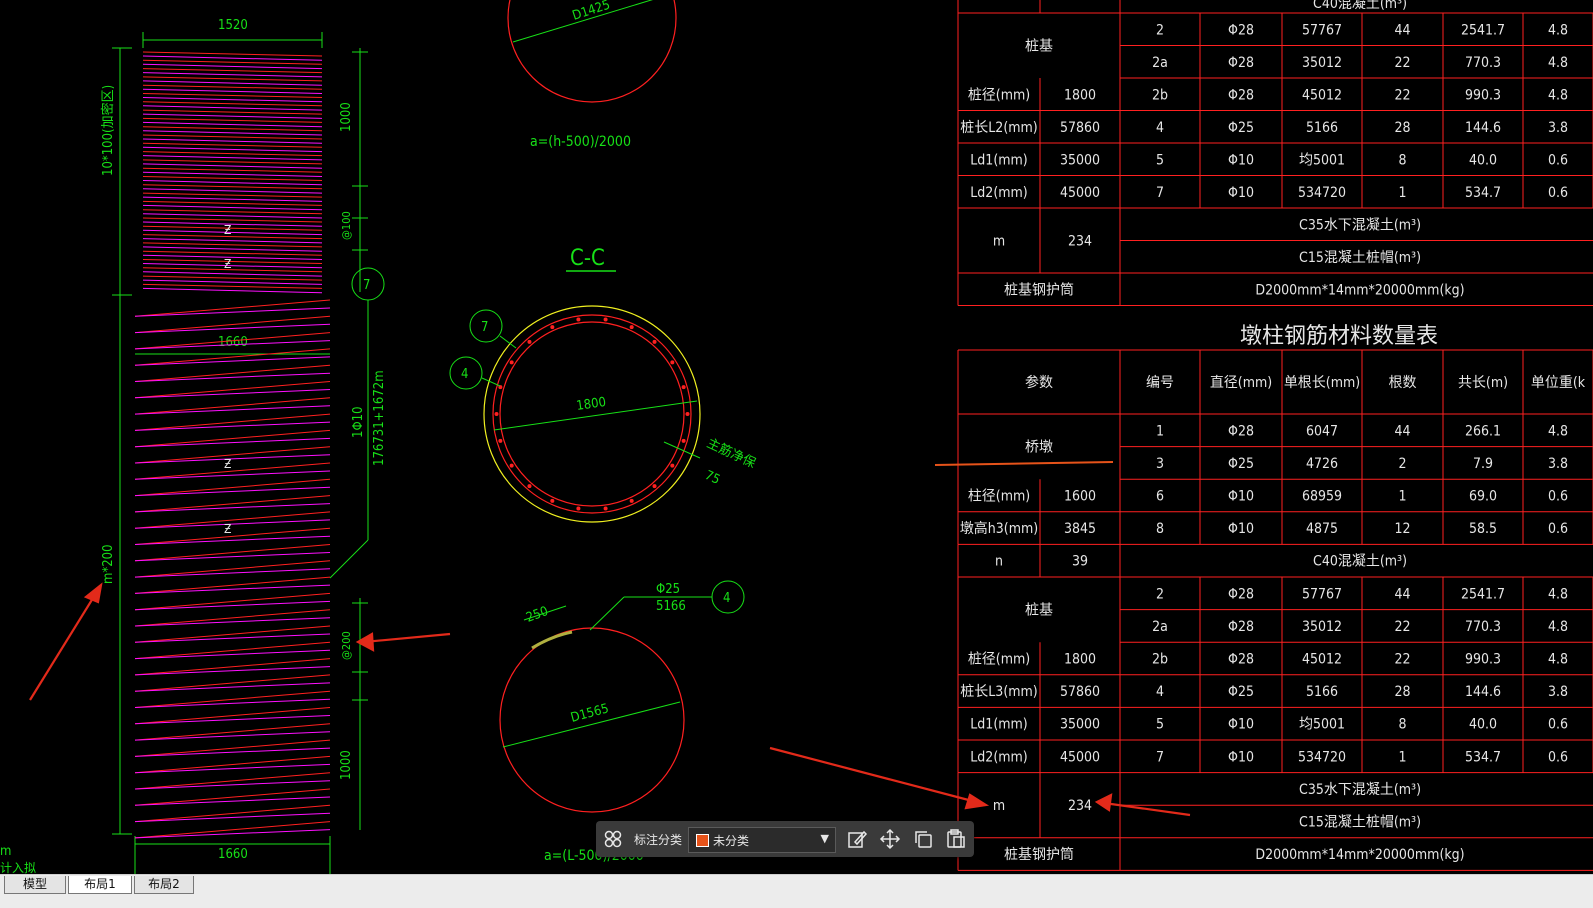 The width and height of the screenshot is (1593, 908). I want to click on table-top-cell: 2a, so click(1160, 63).